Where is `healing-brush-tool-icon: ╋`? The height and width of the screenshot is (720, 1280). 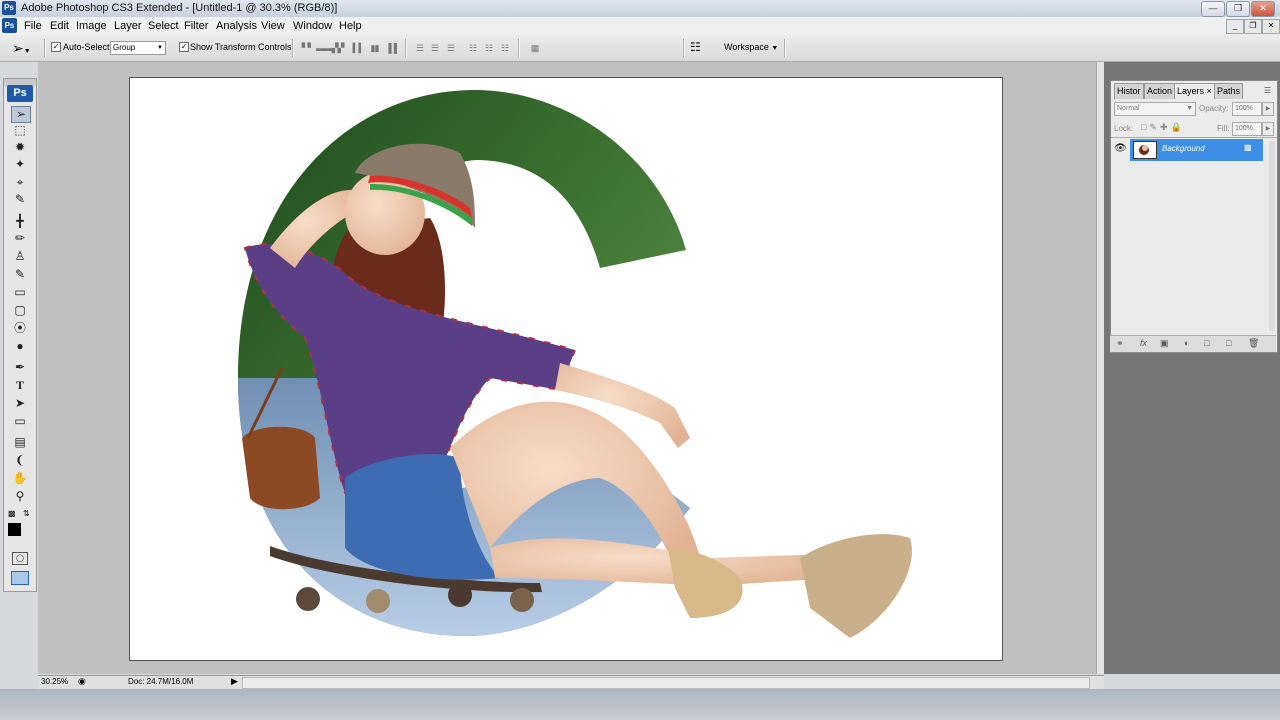
healing-brush-tool-icon: ╋ is located at coordinates (20, 221).